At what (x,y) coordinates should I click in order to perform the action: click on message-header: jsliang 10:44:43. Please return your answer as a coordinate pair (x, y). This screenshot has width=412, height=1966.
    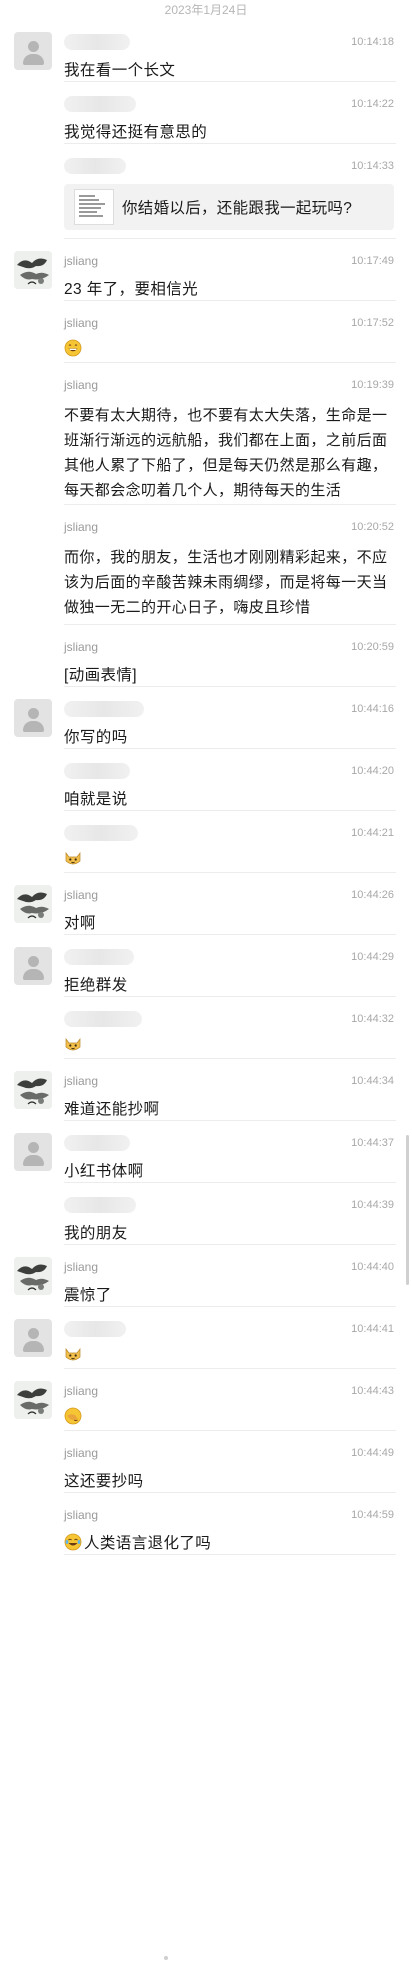
    Looking at the image, I should click on (229, 1391).